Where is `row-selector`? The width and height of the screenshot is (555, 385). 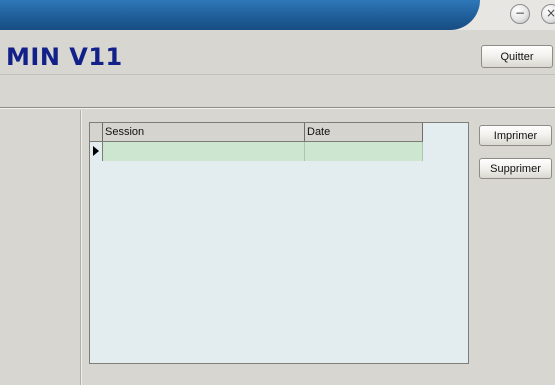 row-selector is located at coordinates (96, 151).